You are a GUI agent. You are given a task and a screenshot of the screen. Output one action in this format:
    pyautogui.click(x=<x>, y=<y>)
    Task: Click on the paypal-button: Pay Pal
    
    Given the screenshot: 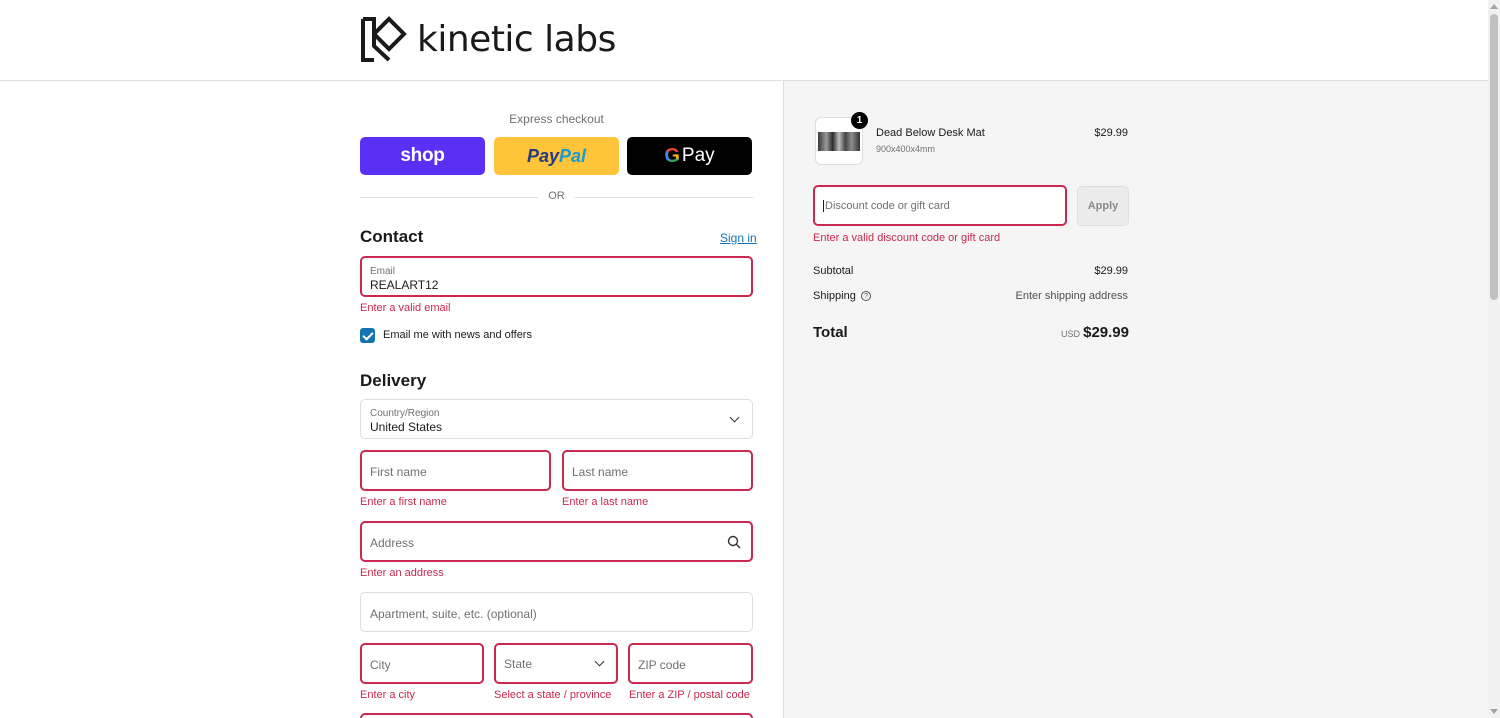 What is the action you would take?
    pyautogui.click(x=556, y=156)
    